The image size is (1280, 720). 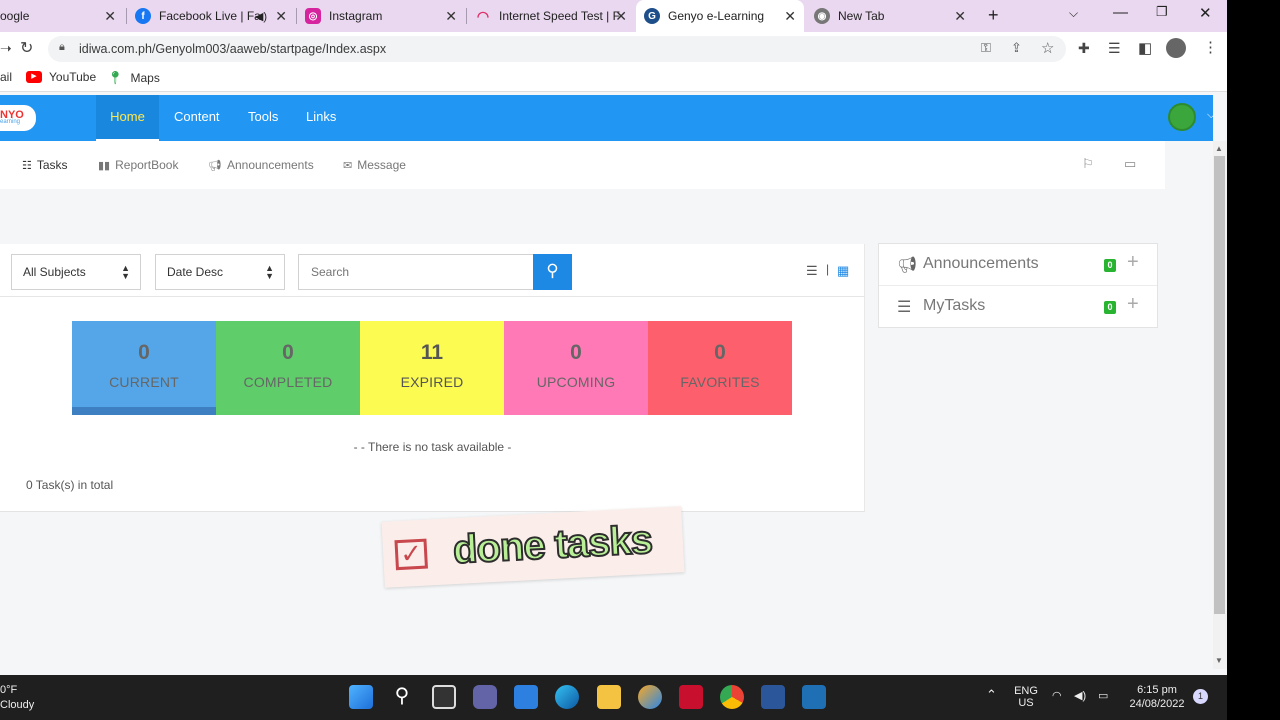 I want to click on weather-temp: 0°F, so click(x=8, y=690).